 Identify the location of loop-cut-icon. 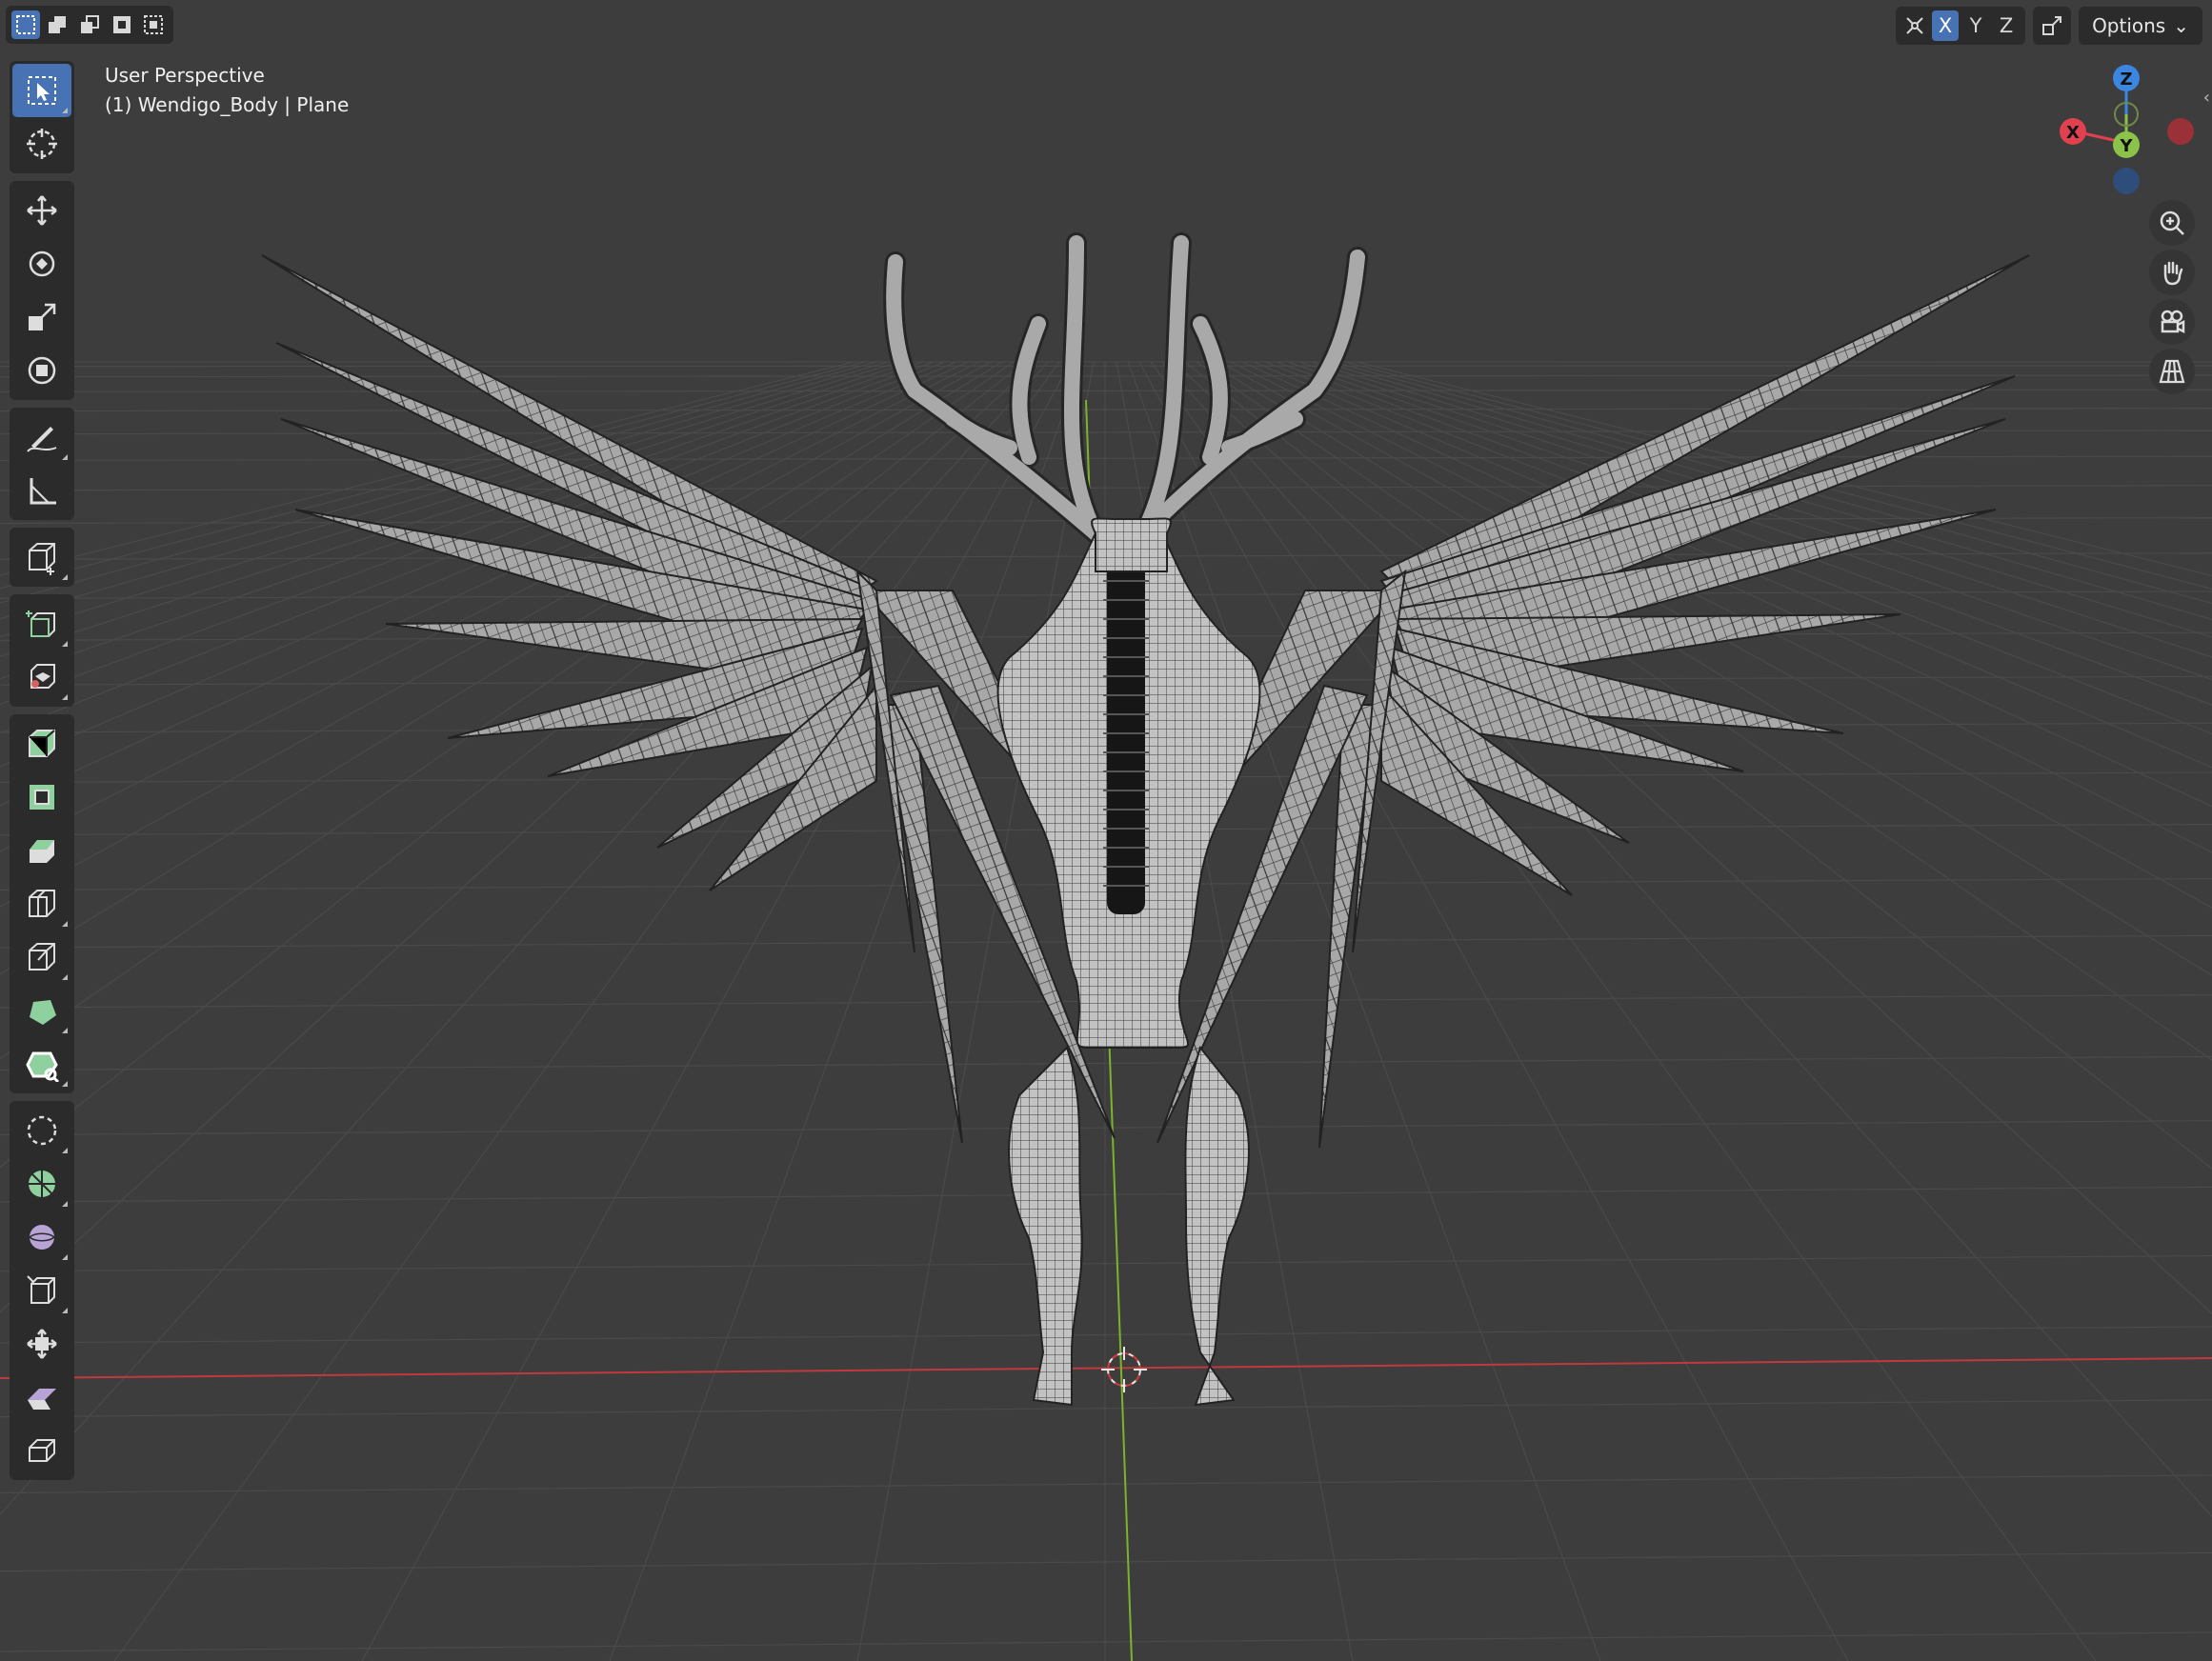
(41, 850).